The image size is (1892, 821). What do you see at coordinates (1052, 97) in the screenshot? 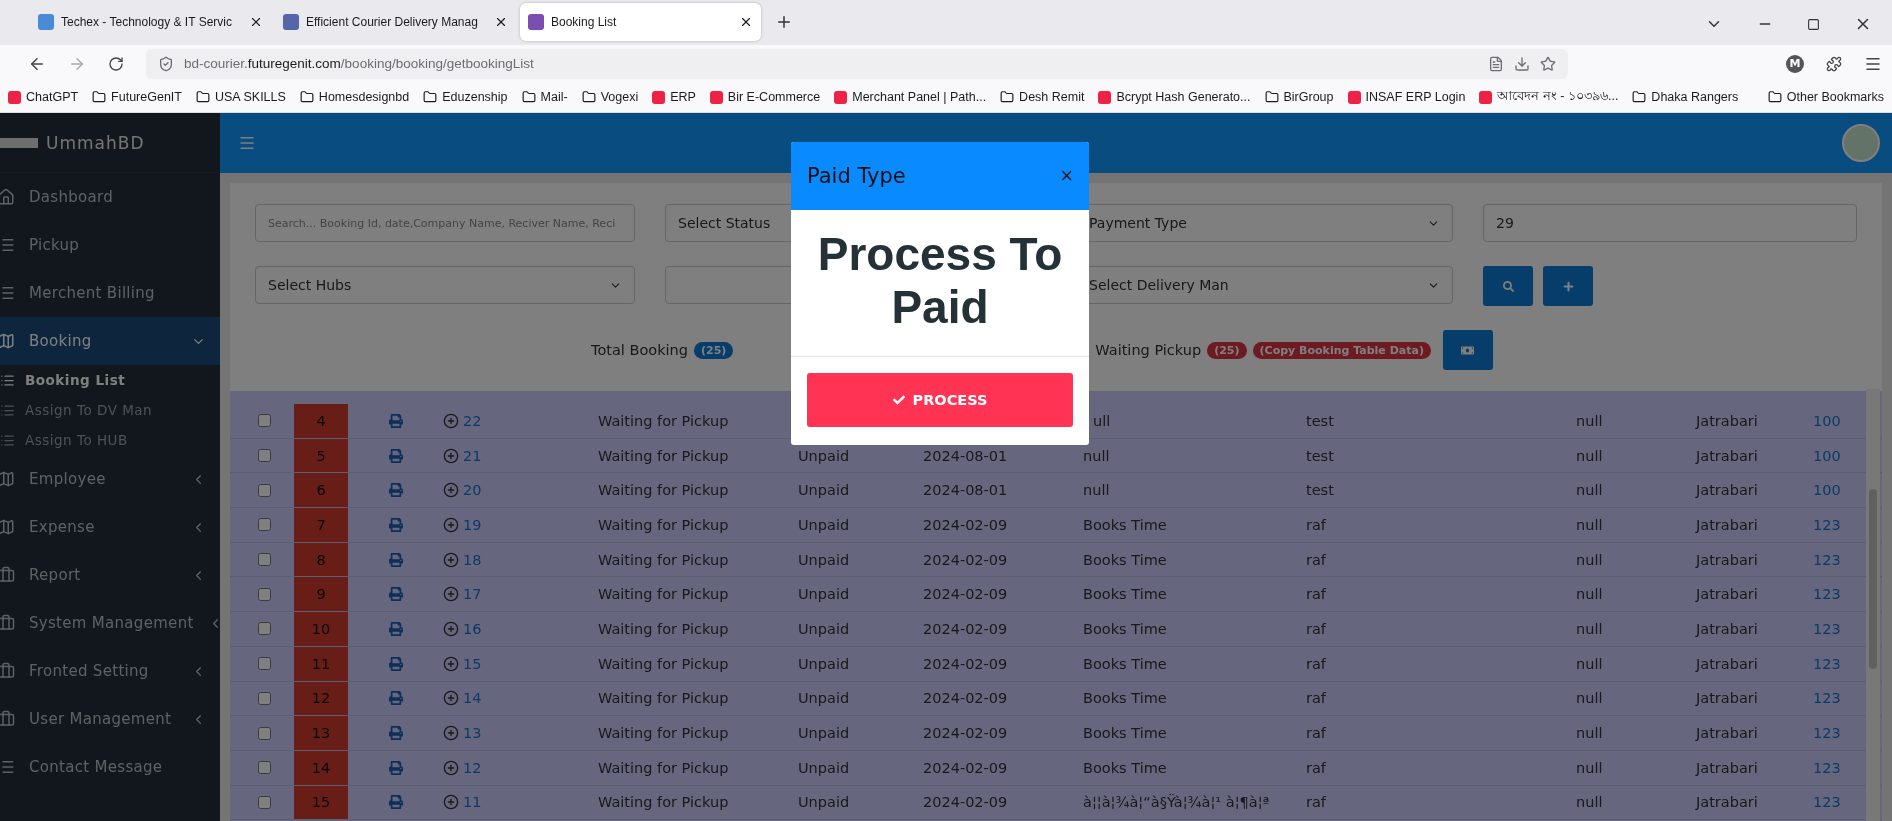
I see `bookmark-link: Desh Remit` at bounding box center [1052, 97].